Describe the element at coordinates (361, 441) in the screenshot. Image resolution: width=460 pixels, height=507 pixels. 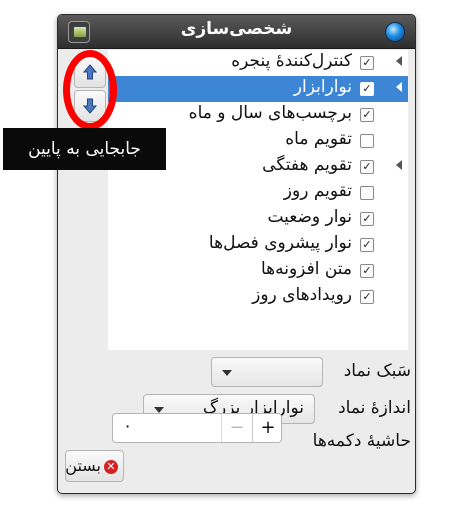
I see `button-border-label: حاشیهٔ دکمه‌ها` at that location.